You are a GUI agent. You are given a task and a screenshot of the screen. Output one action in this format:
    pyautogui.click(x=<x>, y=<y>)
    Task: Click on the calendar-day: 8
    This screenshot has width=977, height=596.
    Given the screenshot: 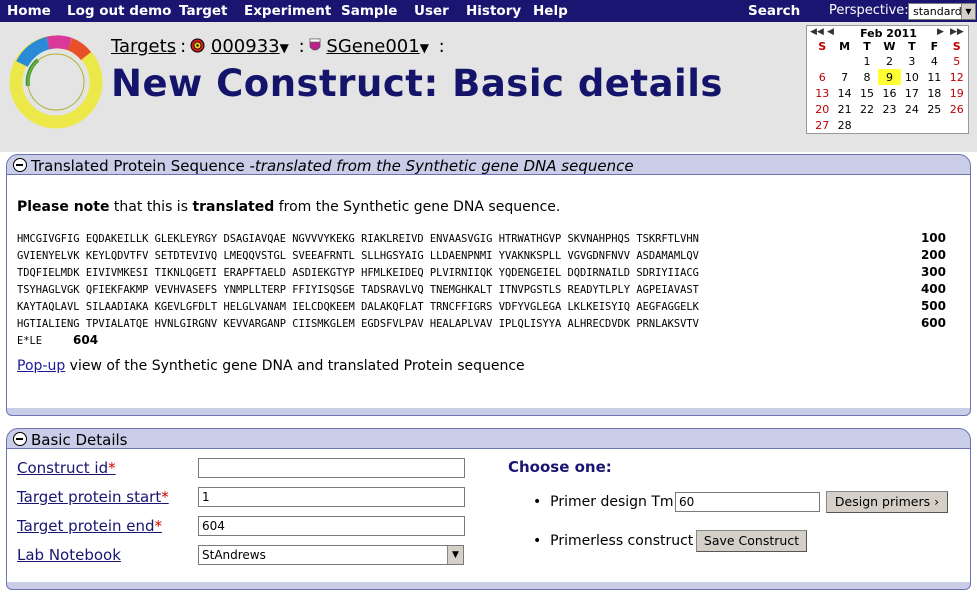 What is the action you would take?
    pyautogui.click(x=867, y=77)
    